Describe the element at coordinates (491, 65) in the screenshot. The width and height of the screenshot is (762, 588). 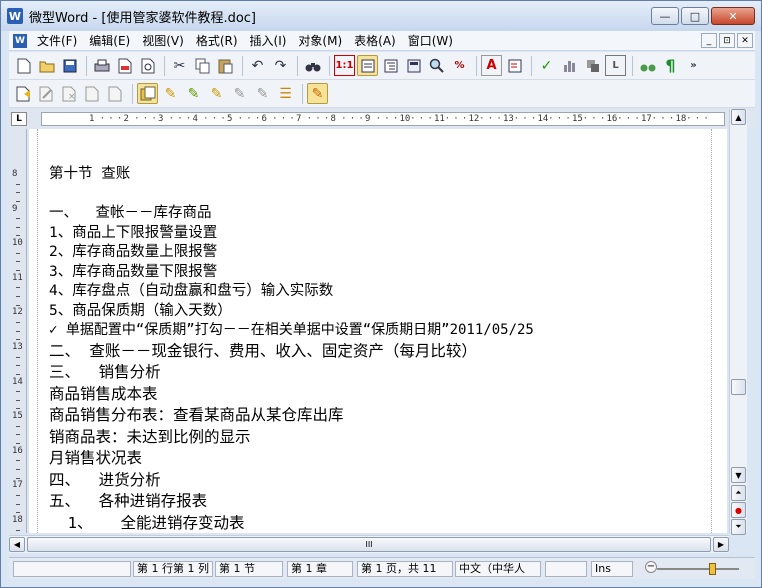
I see `font-color-icon: A` at that location.